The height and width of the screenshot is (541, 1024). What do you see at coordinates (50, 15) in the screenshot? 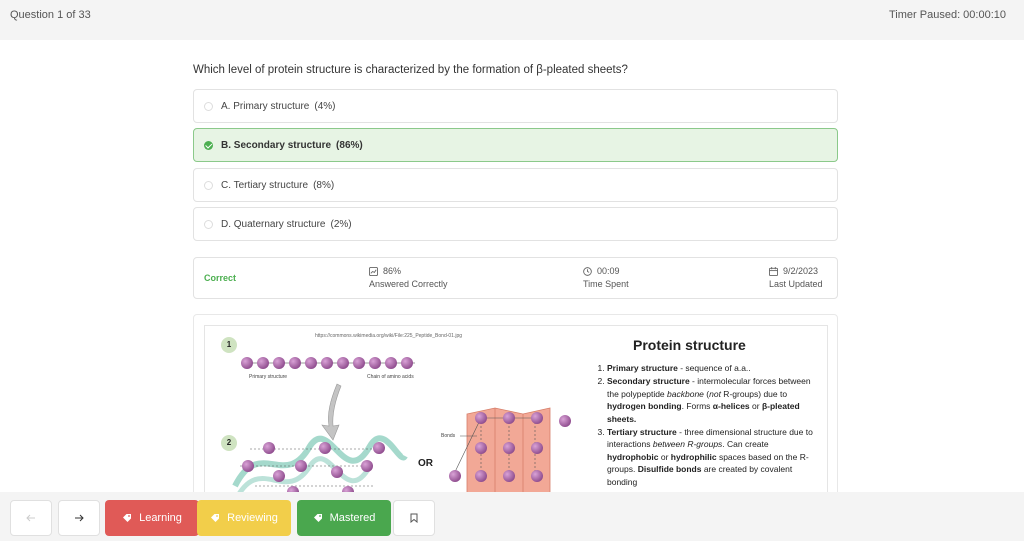
I see `question-counter: Question 1 of 33` at bounding box center [50, 15].